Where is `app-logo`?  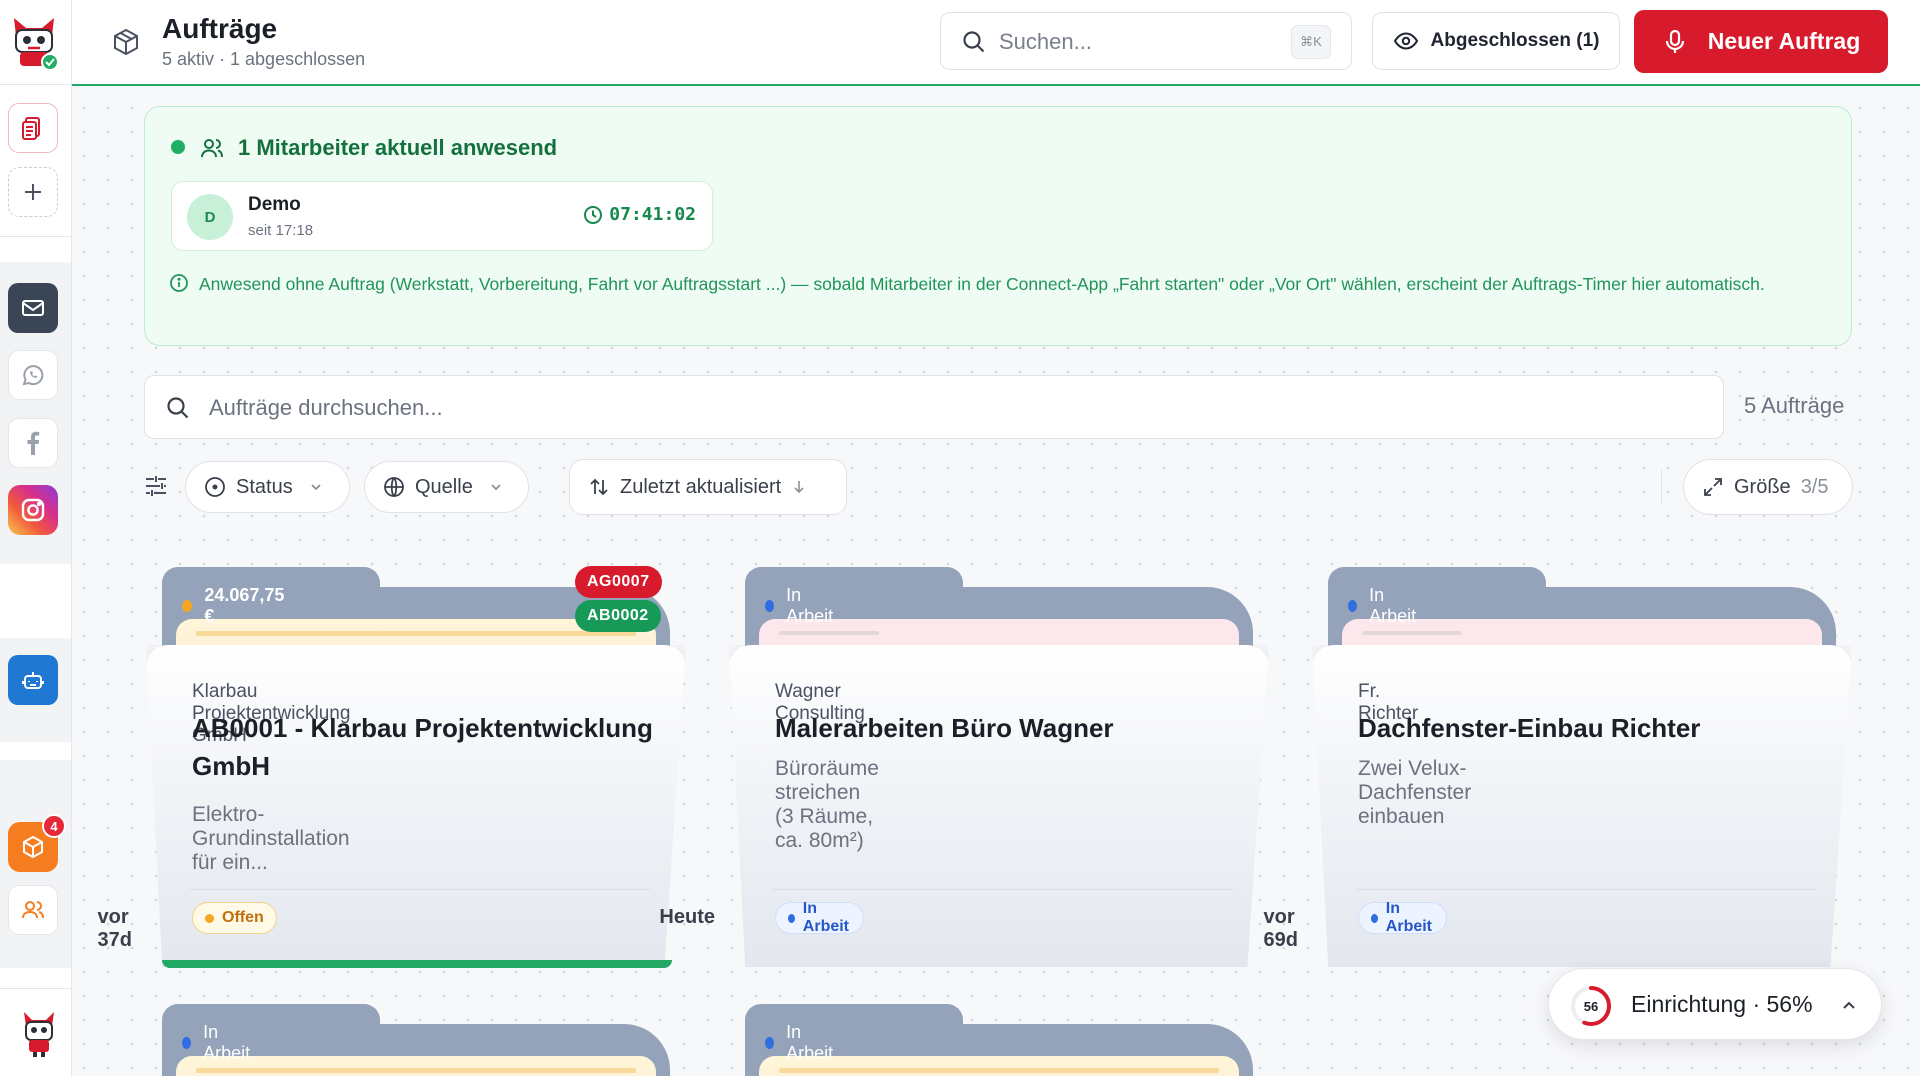 app-logo is located at coordinates (34, 41).